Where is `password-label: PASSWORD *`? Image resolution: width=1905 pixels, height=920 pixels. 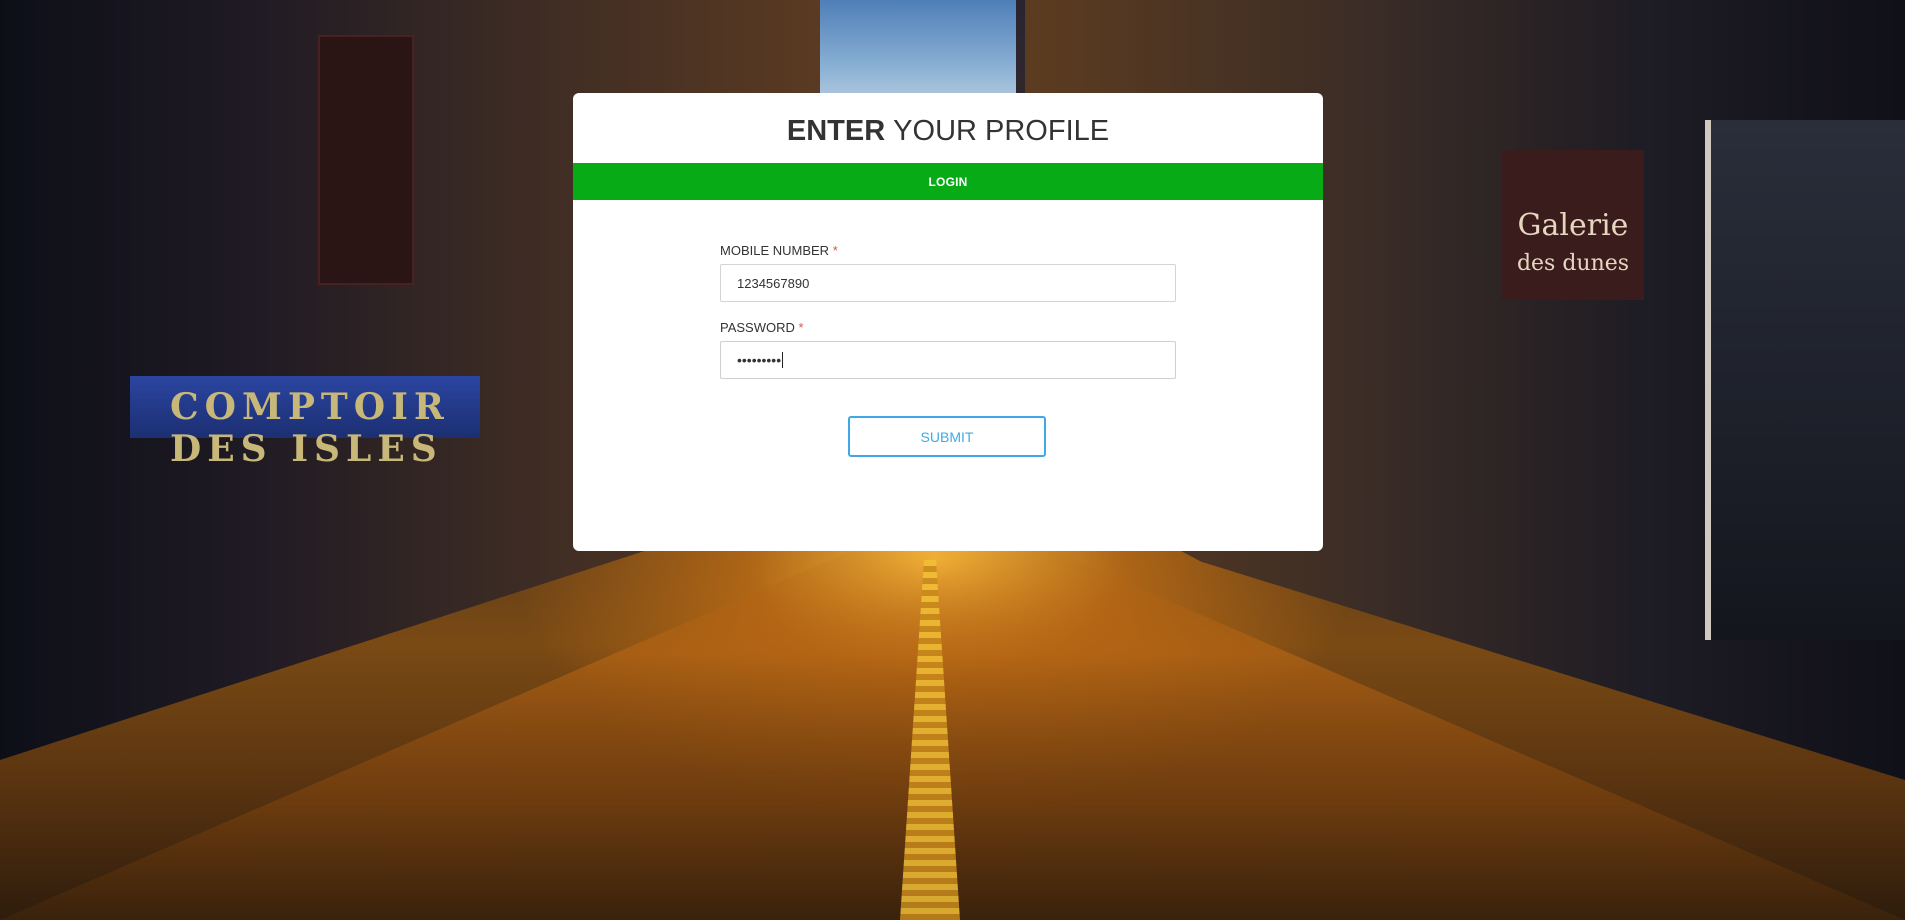
password-label: PASSWORD * is located at coordinates (948, 327).